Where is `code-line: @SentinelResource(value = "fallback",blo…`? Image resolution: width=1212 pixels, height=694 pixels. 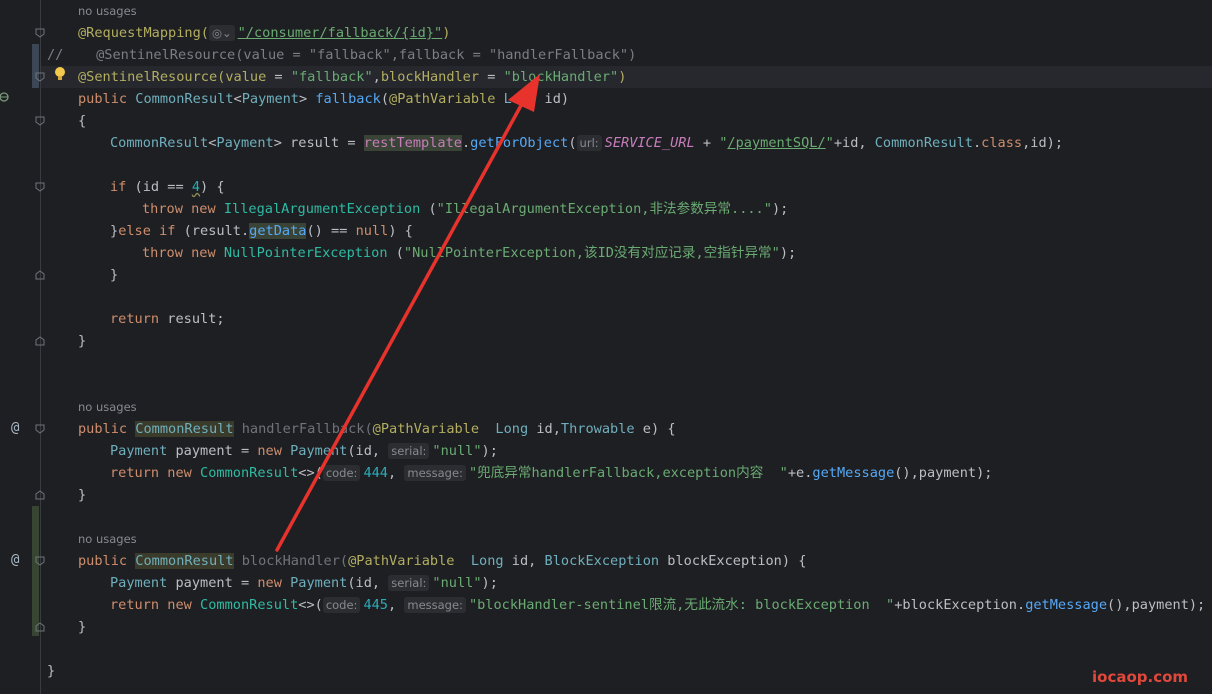
code-line: @SentinelResource(value = "fallback",blo… is located at coordinates (352, 77).